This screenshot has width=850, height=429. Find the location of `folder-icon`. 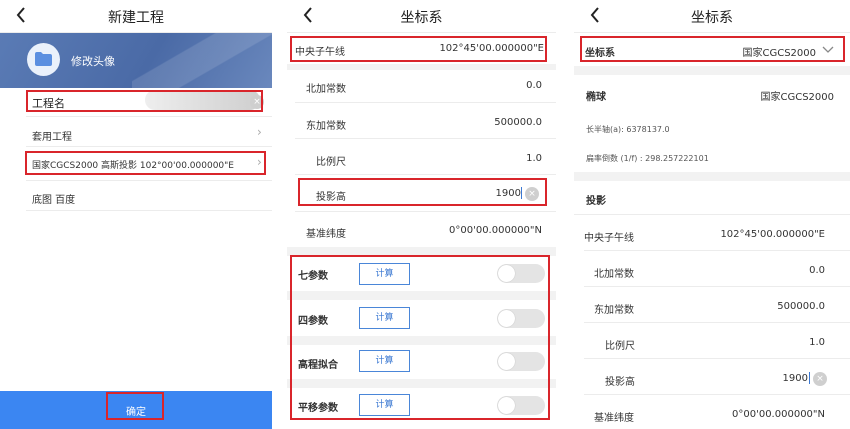

folder-icon is located at coordinates (43, 59).